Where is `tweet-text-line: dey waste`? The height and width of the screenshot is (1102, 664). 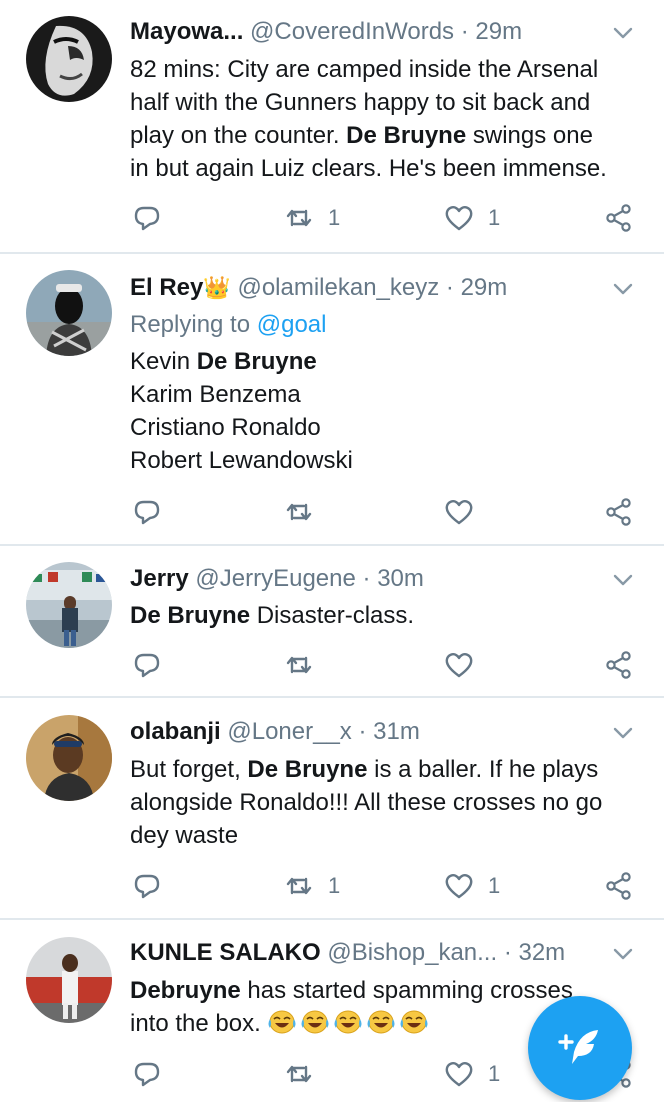
tweet-text-line: dey waste is located at coordinates (390, 835).